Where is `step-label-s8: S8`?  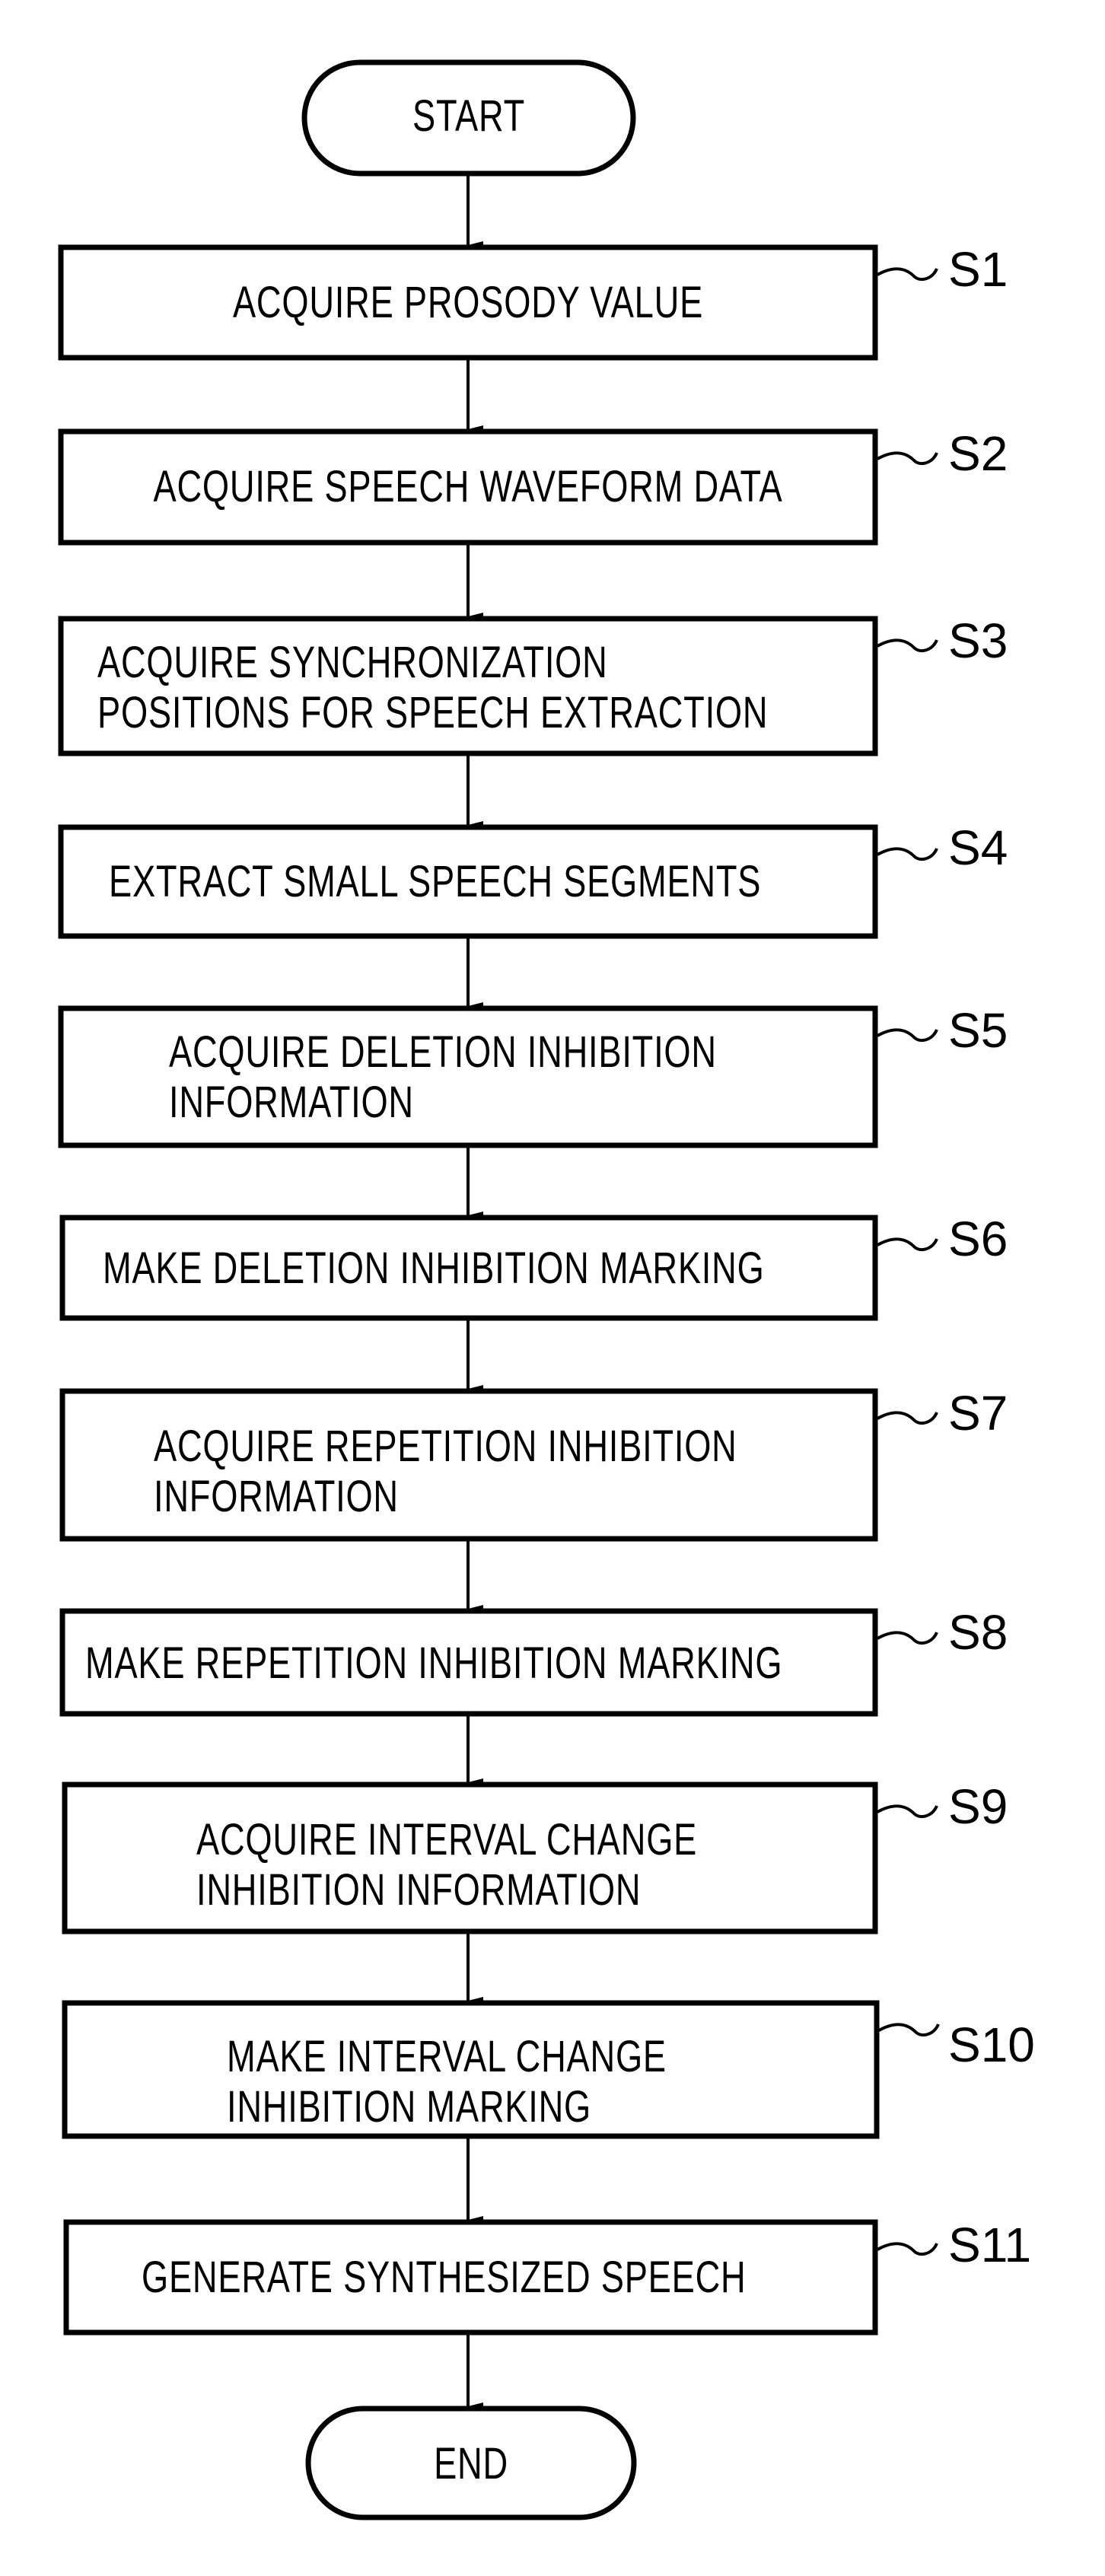
step-label-s8: S8 is located at coordinates (978, 1632).